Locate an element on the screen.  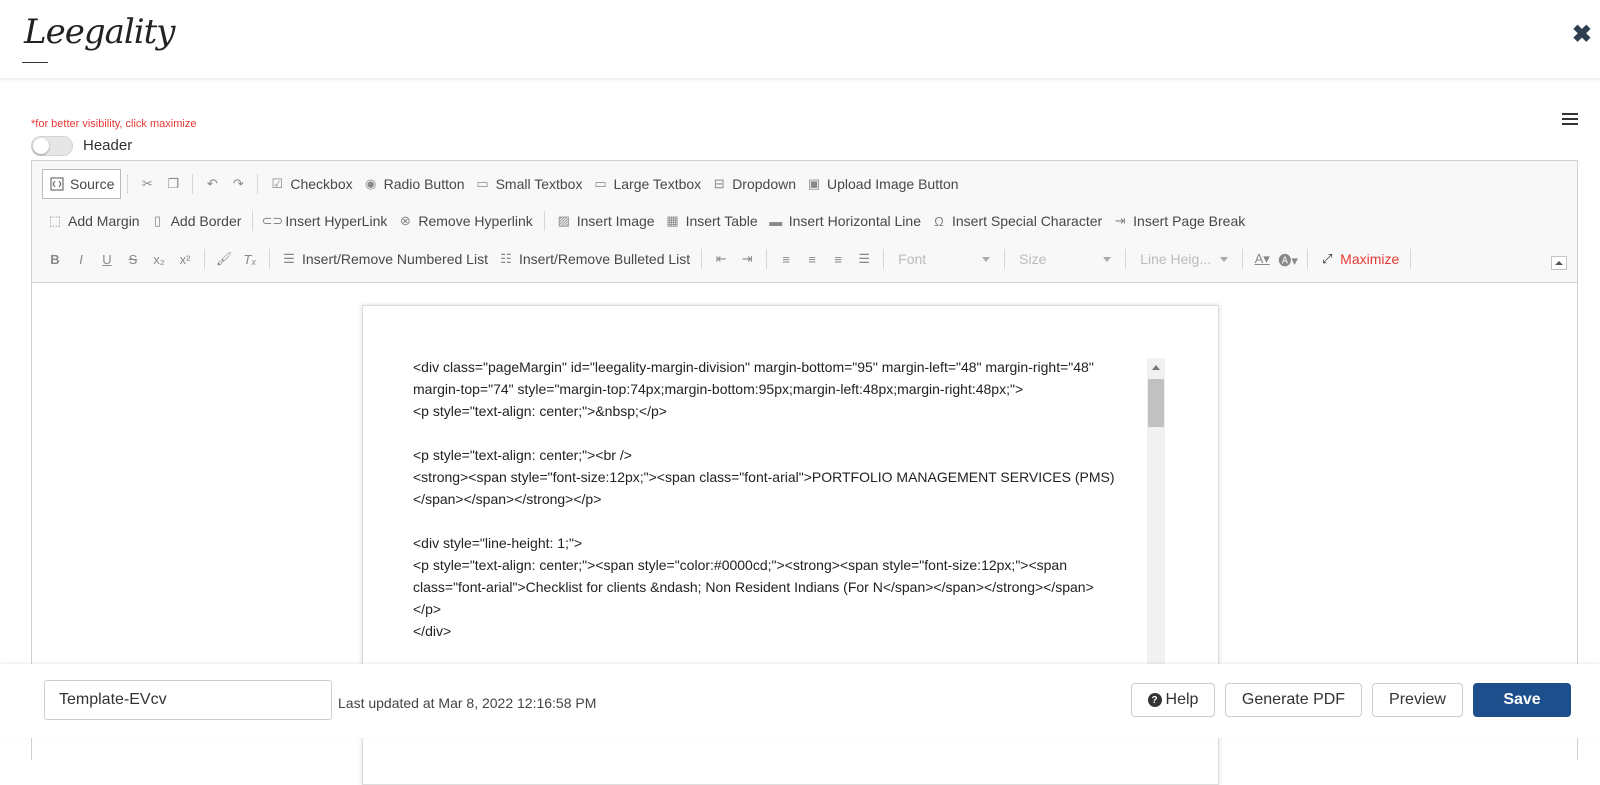
upload-image-icon: ▣ is located at coordinates (814, 183).